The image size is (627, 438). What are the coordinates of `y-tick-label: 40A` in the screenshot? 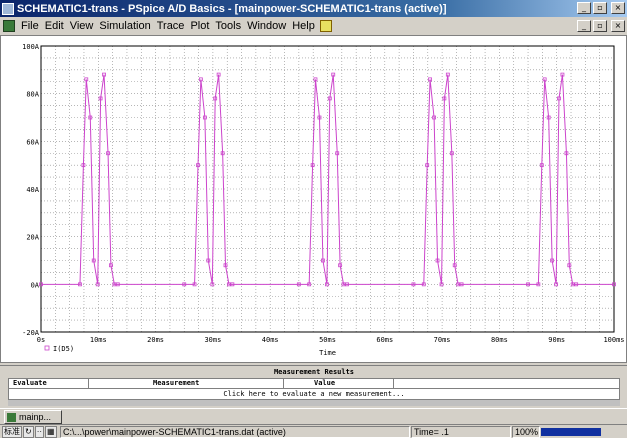 It's located at (32, 190).